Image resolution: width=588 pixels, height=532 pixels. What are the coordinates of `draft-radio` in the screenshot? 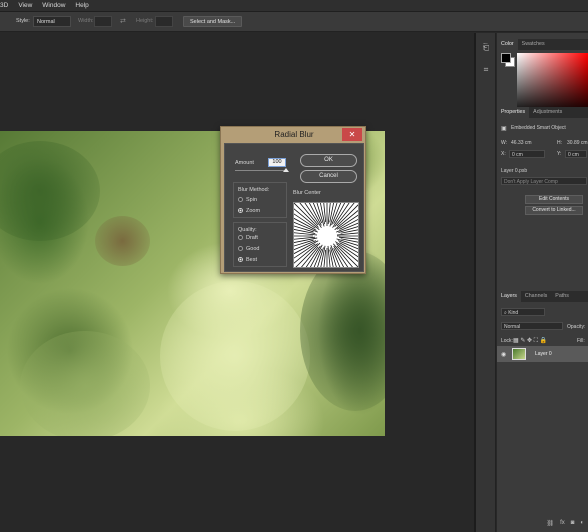 It's located at (240, 237).